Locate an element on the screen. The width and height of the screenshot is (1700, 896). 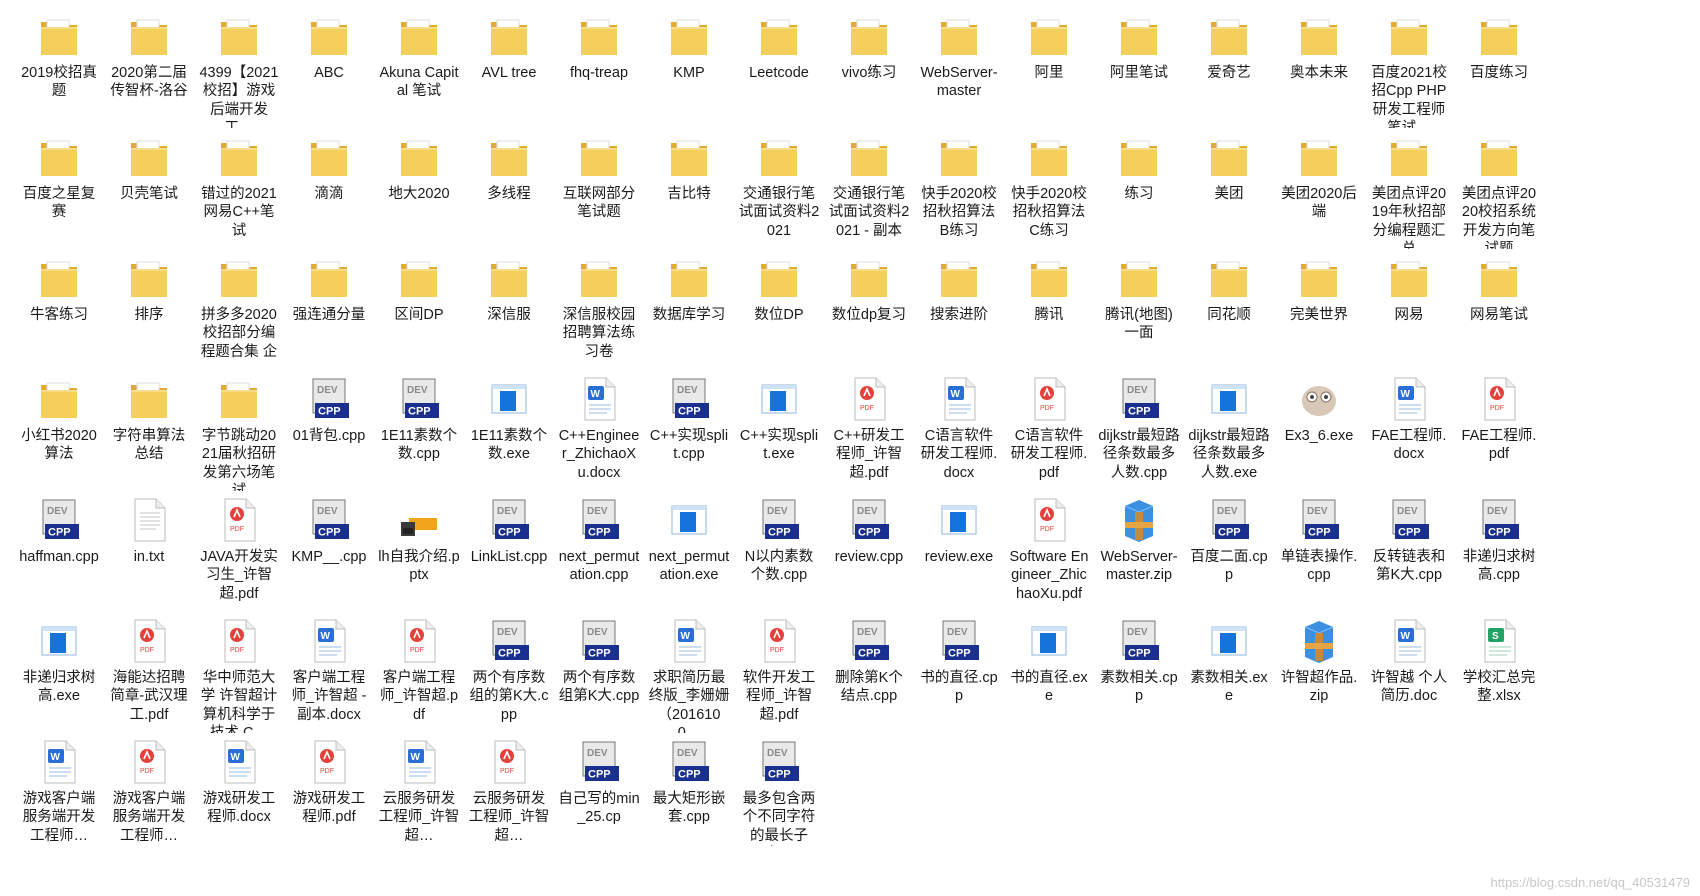
file-item: 腾讯(地图)一面 is located at coordinates (1139, 306).